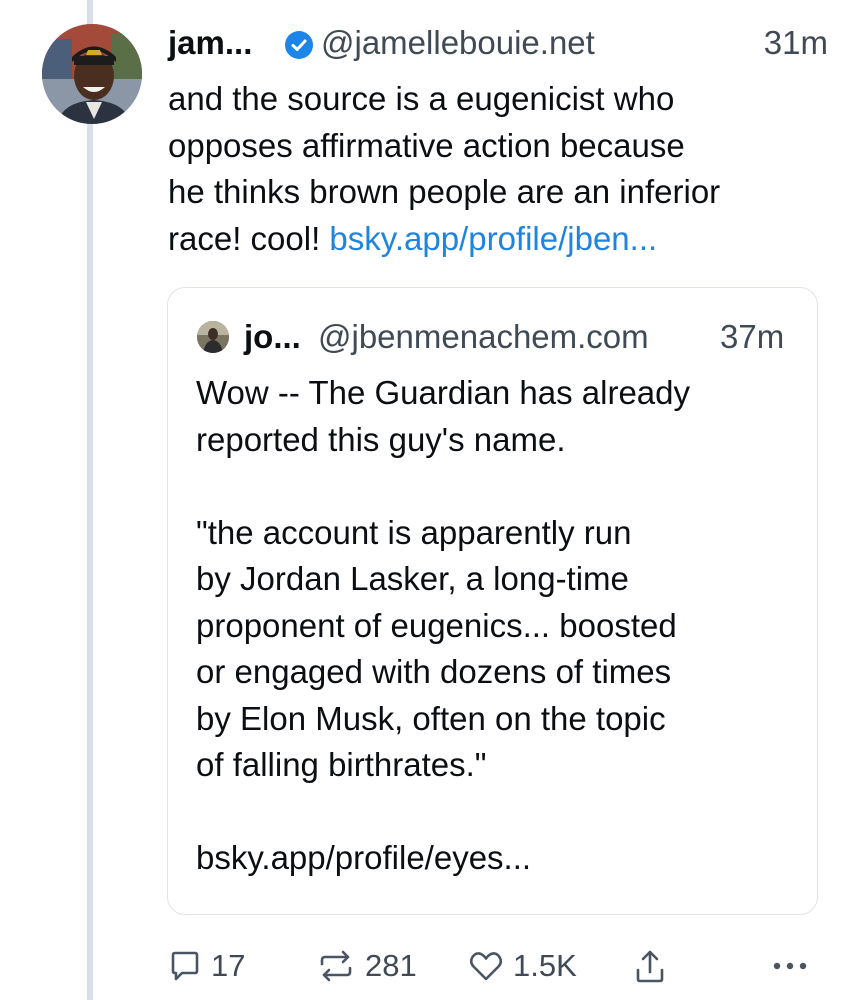 The height and width of the screenshot is (1000, 856). I want to click on post-actions-bar: 17 281 1.5K, so click(498, 966).